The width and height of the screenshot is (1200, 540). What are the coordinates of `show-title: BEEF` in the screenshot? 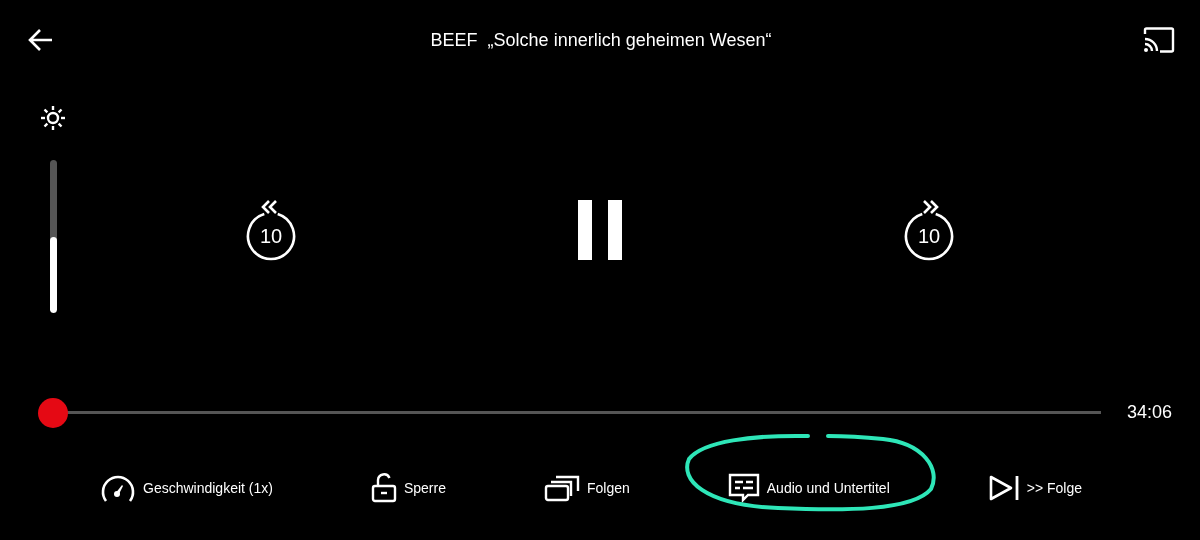 It's located at (454, 40).